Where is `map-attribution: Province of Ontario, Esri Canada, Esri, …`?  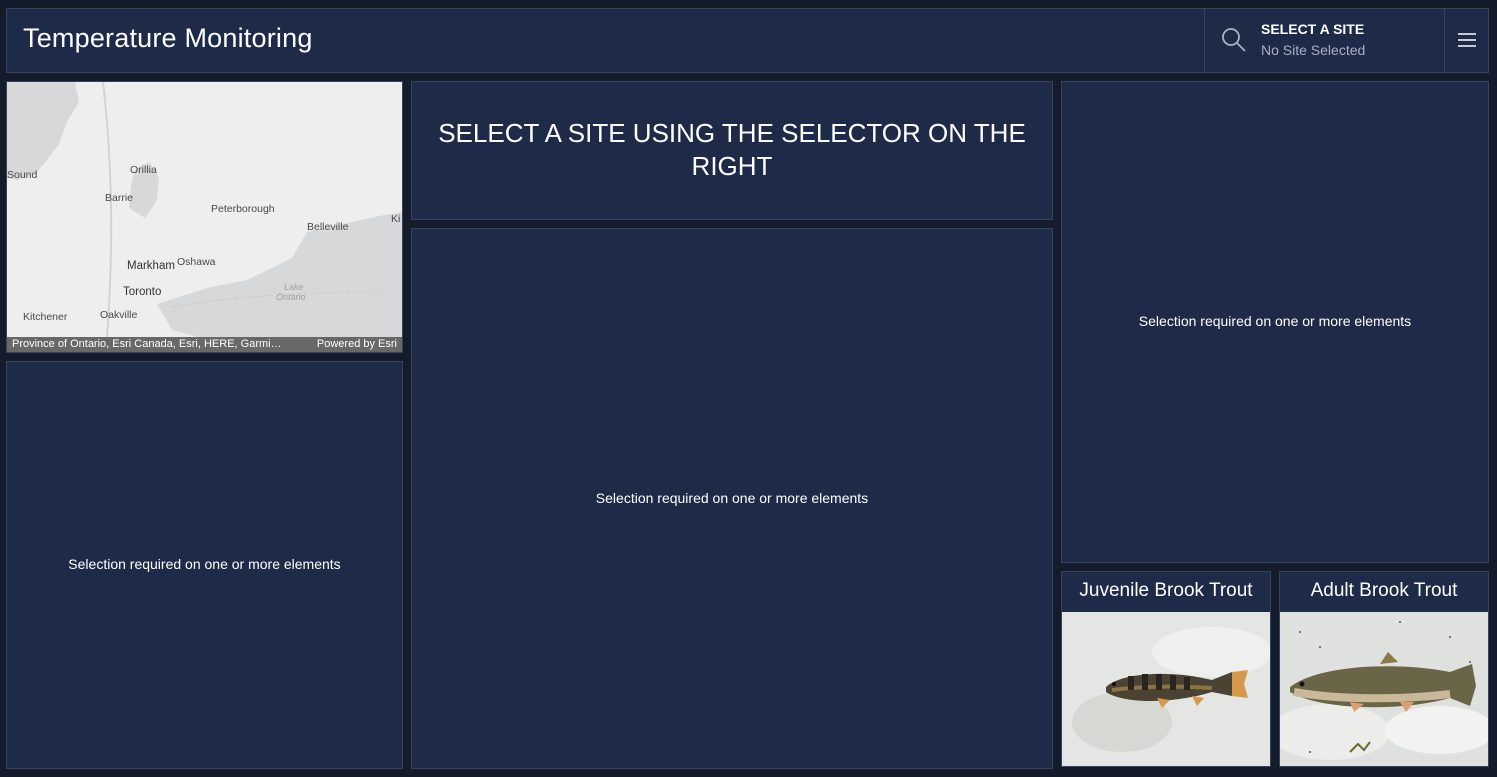
map-attribution: Province of Ontario, Esri Canada, Esri, … is located at coordinates (204, 344).